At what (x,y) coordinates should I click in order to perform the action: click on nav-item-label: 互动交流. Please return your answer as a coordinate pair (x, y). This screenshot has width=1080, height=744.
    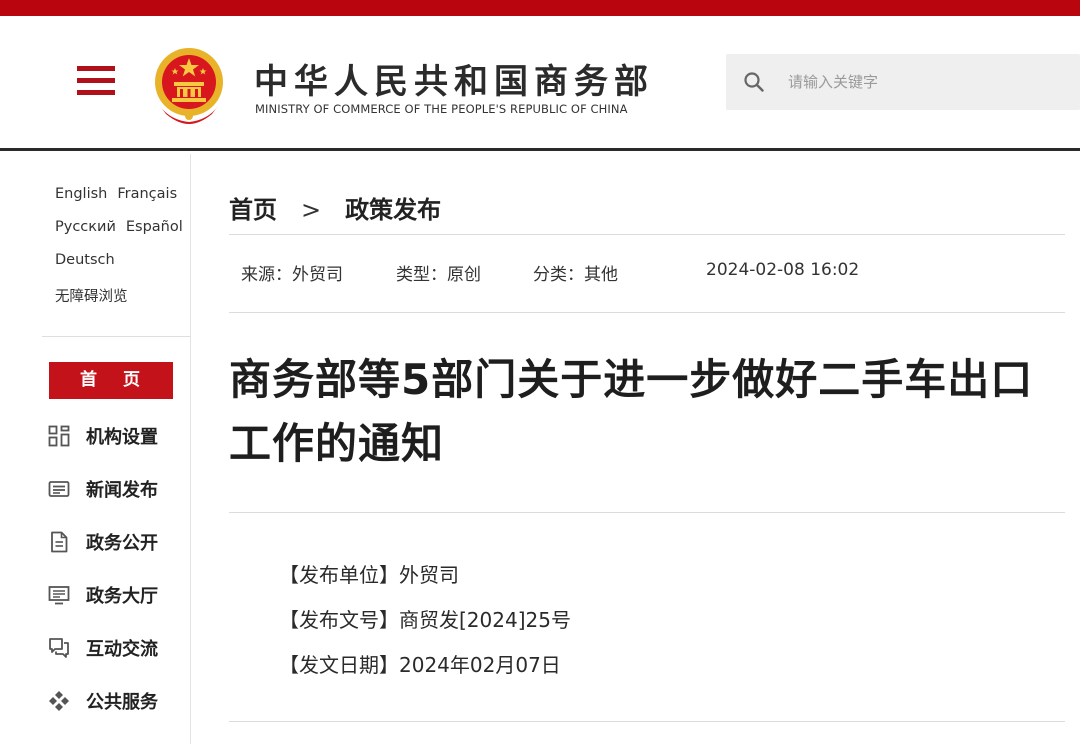
    Looking at the image, I should click on (122, 649).